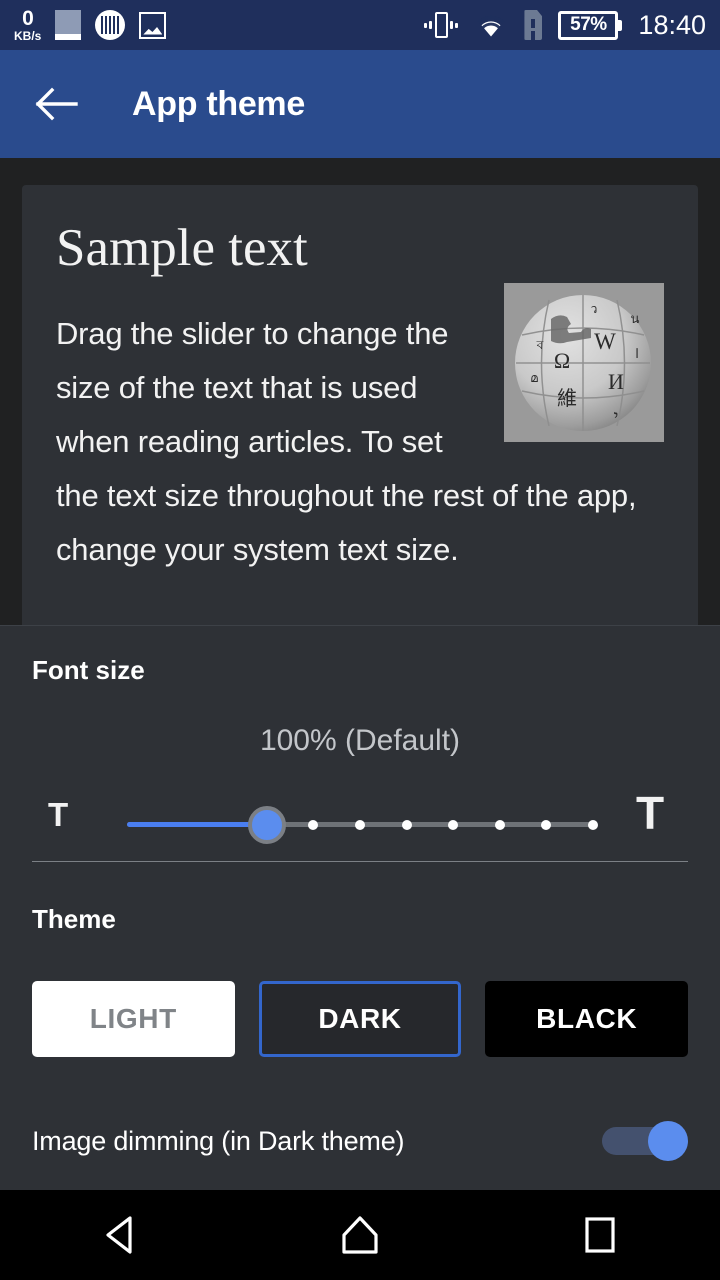  Describe the element at coordinates (360, 740) in the screenshot. I see `font-size-value: 100% (Default)` at that location.